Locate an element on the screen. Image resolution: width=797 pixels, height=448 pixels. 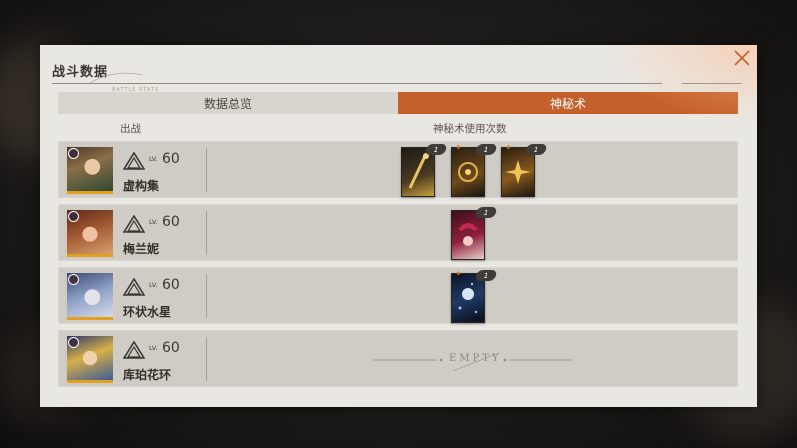
empty-label: EMPTY is located at coordinates (475, 358).